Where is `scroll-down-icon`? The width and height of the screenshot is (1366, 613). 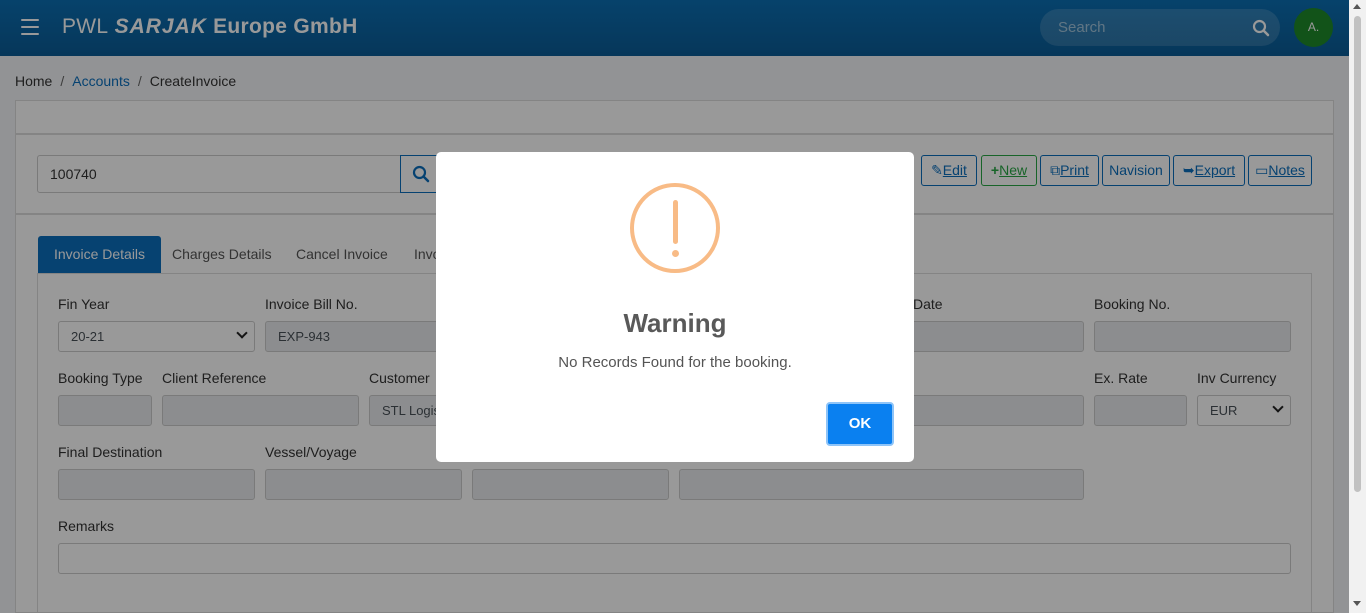 scroll-down-icon is located at coordinates (1357, 603).